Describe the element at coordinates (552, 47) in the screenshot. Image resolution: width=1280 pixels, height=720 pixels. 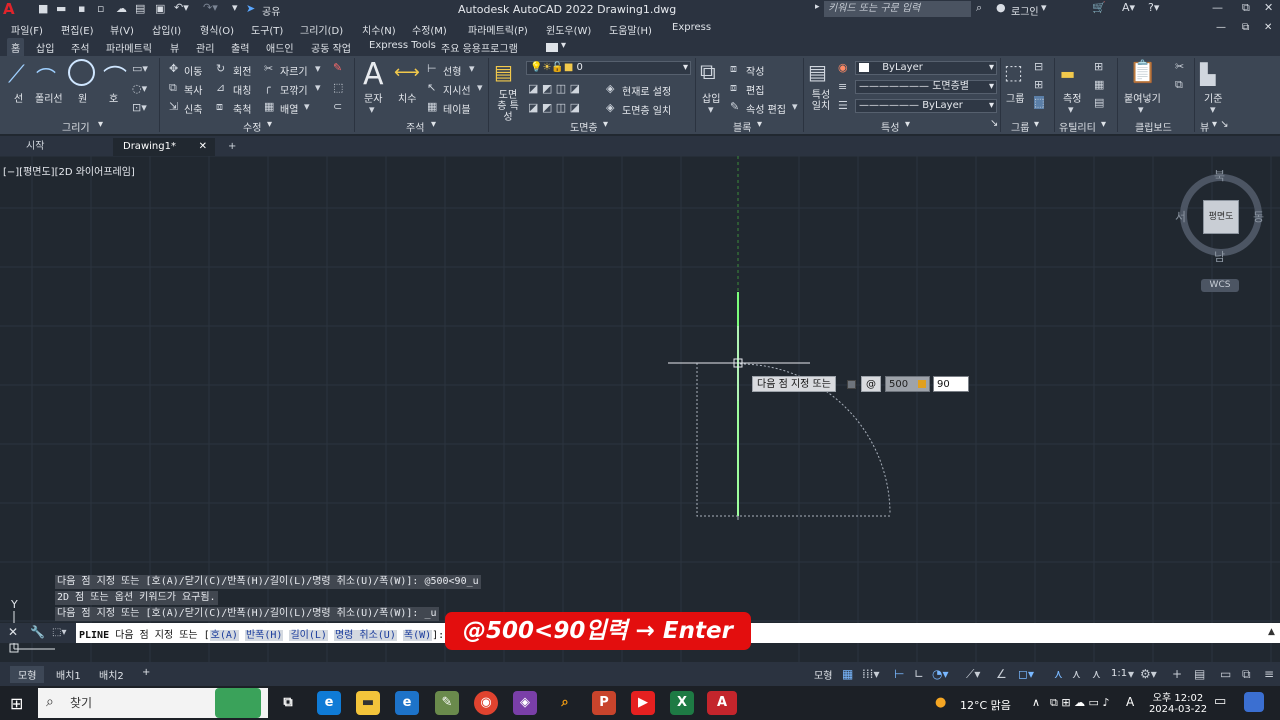
I see `ribbon-minimize-icon` at that location.